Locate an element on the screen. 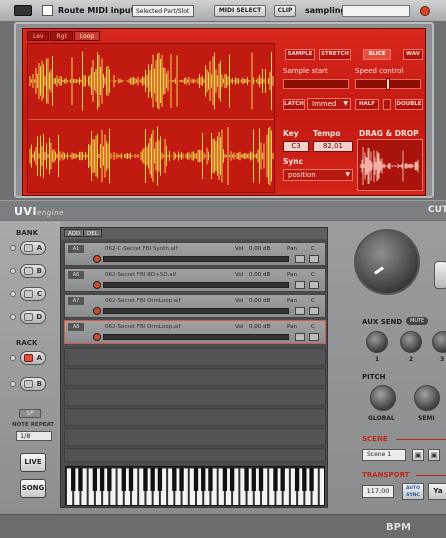 Image resolution: width=446 pixels, height=538 pixels. speed-control-slider is located at coordinates (388, 84).